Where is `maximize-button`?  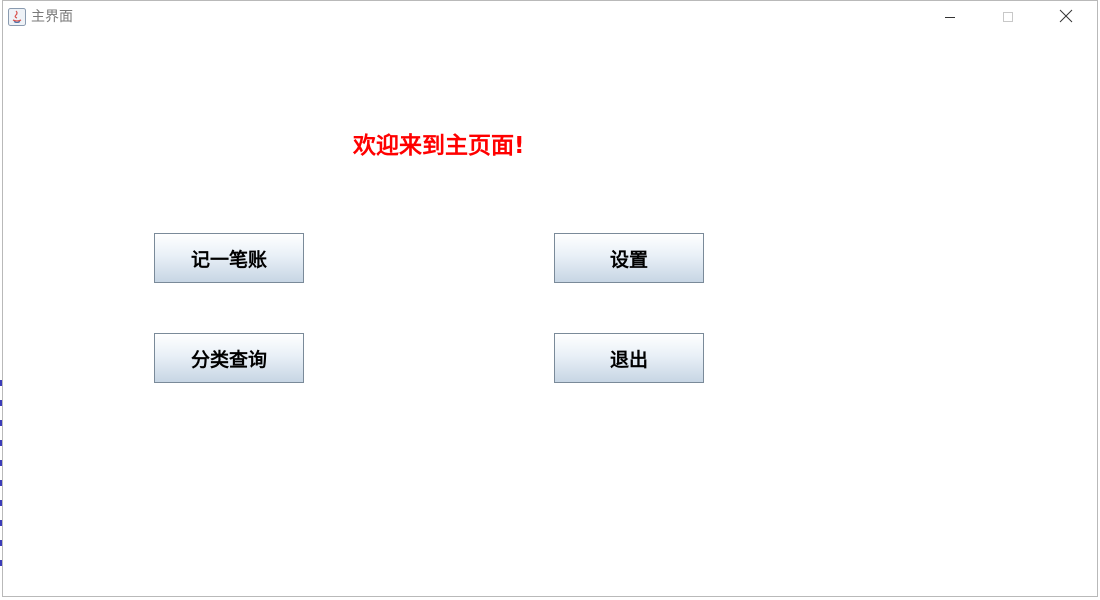
maximize-button is located at coordinates (1008, 17).